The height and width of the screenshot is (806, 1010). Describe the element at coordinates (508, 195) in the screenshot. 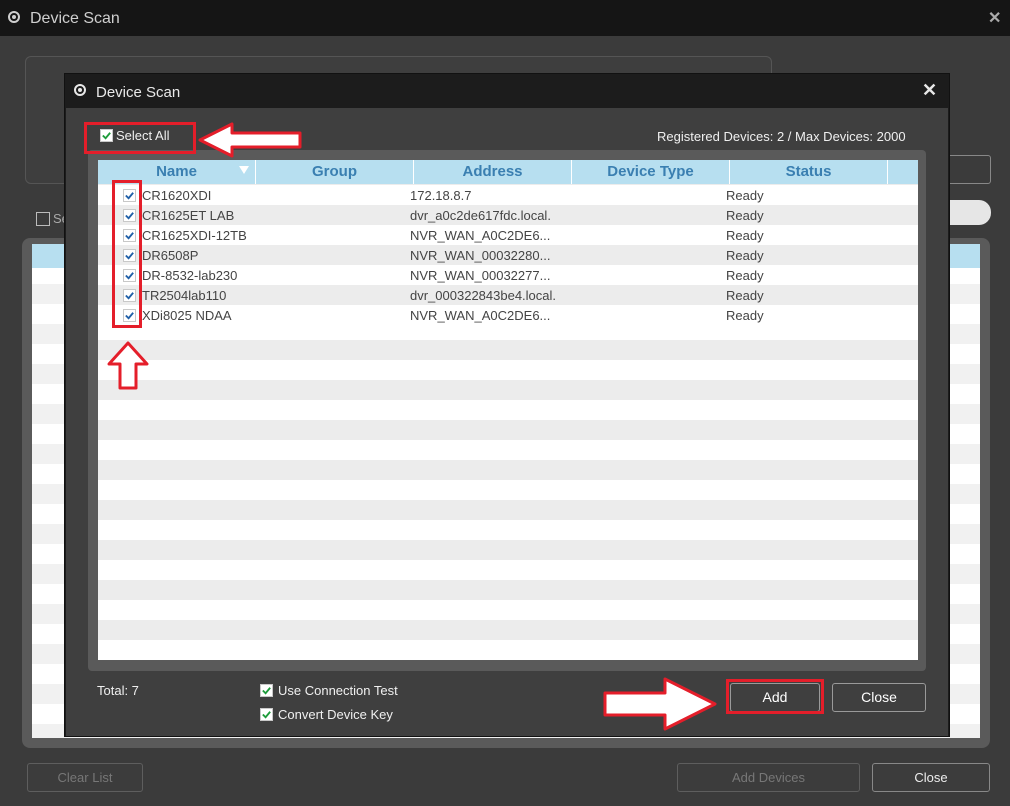

I see `table-row: CR1620XDI 172.18.8.7 Ready` at that location.